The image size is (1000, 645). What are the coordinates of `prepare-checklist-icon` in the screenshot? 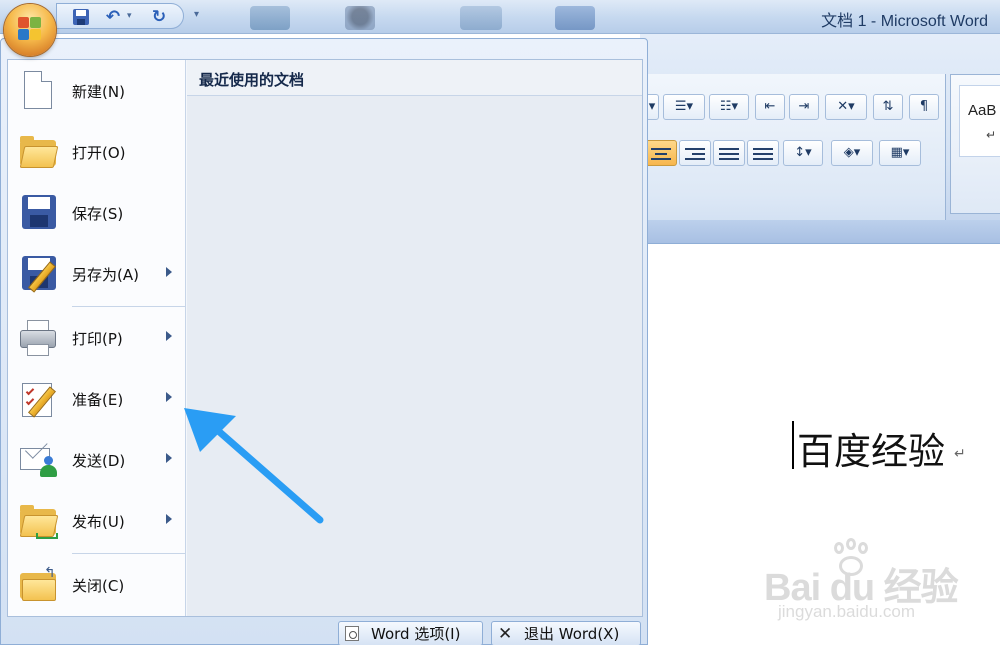 It's located at (38, 399).